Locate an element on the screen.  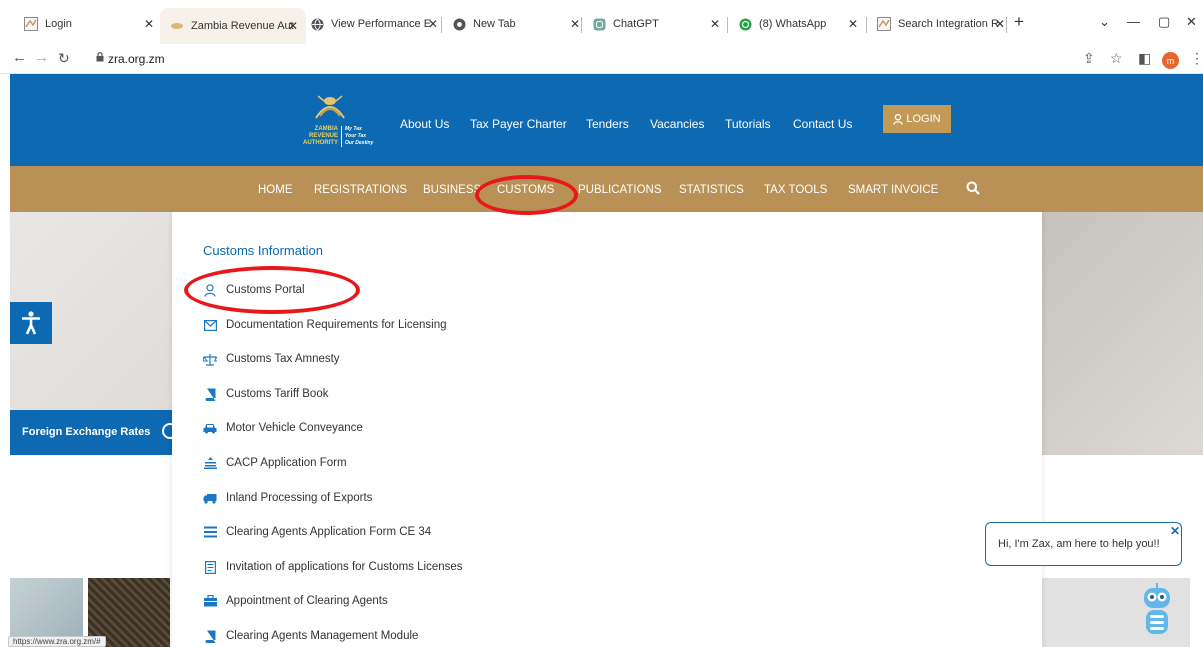
customs-highlight-annotation is located at coordinates (526, 195).